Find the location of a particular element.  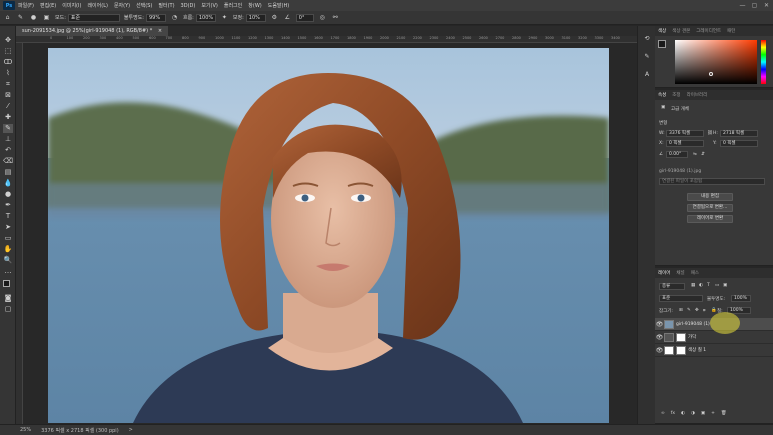

airbrush-icon: ✦ is located at coordinates (224, 17).